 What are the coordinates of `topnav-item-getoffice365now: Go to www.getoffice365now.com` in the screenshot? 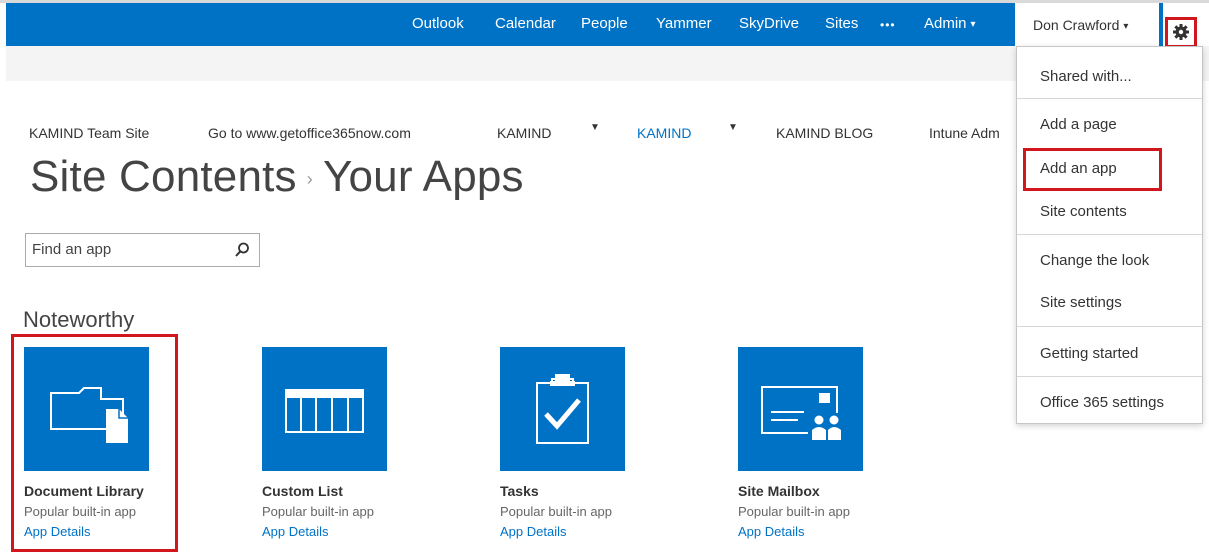 It's located at (309, 133).